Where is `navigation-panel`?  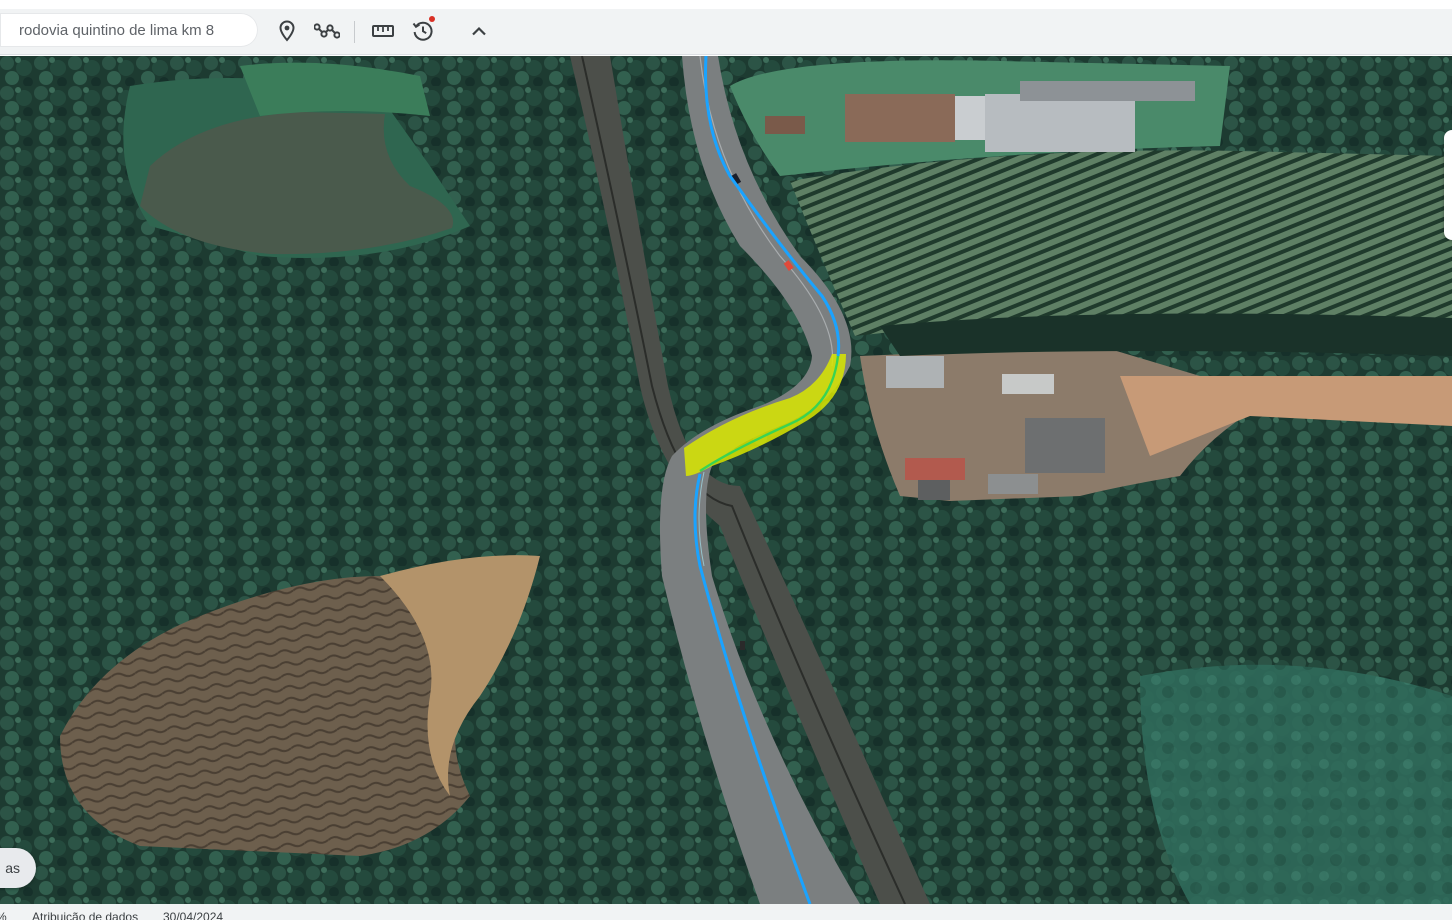
navigation-panel is located at coordinates (1448, 185).